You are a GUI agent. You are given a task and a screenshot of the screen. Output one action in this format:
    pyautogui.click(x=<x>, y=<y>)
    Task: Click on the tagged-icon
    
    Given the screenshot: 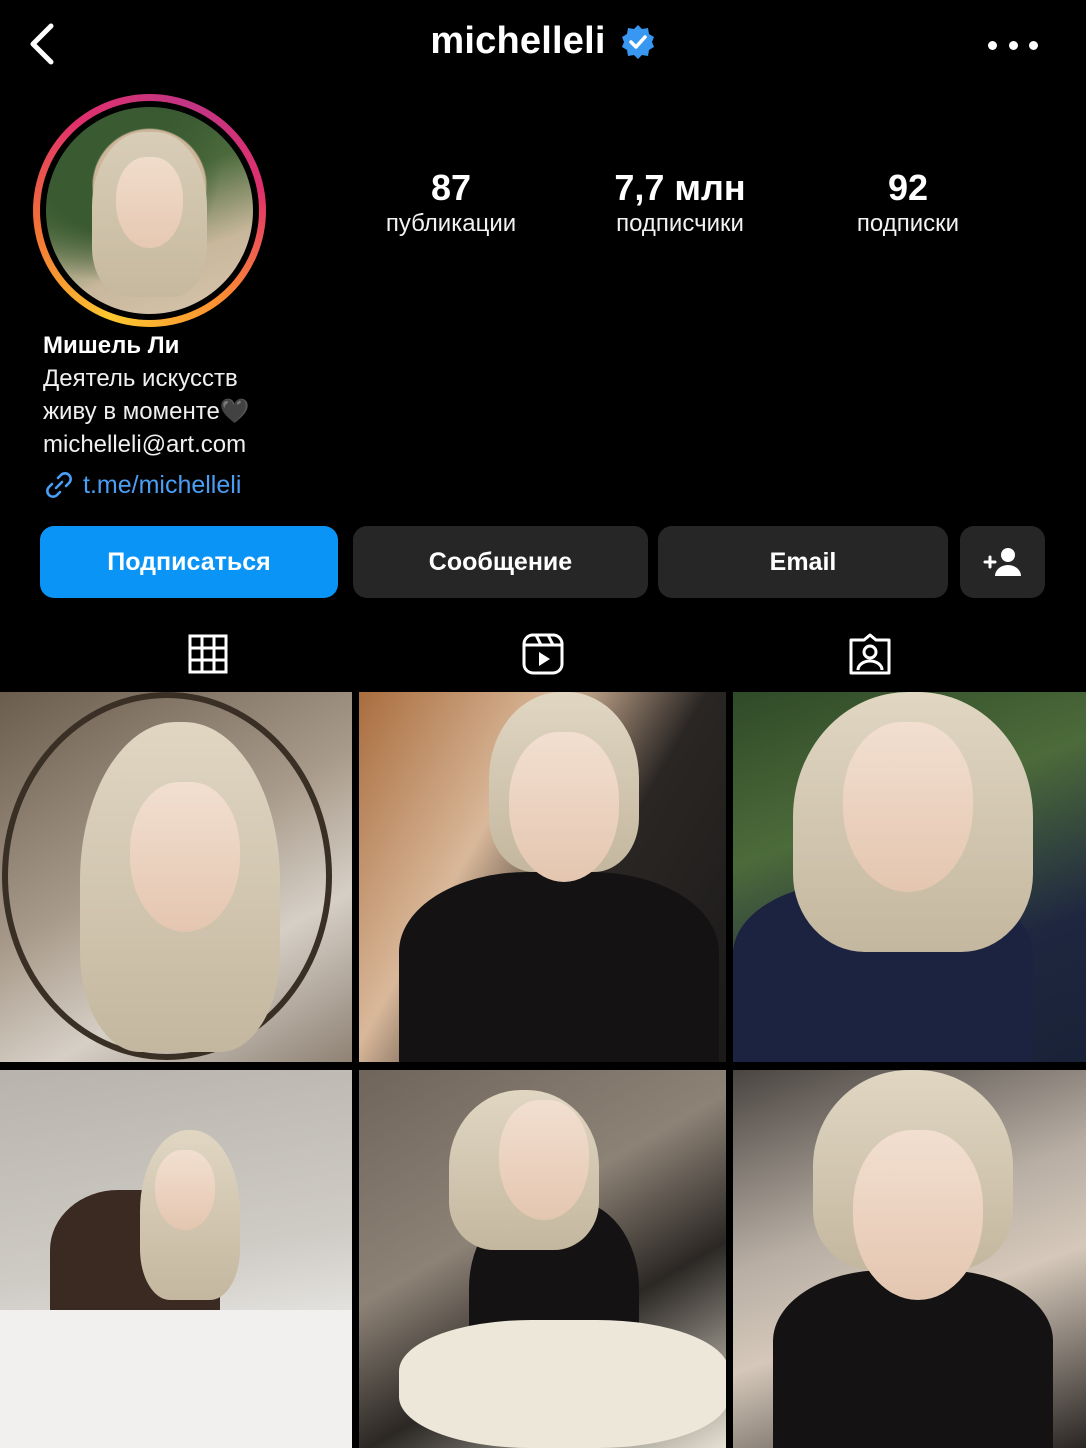 What is the action you would take?
    pyautogui.click(x=870, y=654)
    